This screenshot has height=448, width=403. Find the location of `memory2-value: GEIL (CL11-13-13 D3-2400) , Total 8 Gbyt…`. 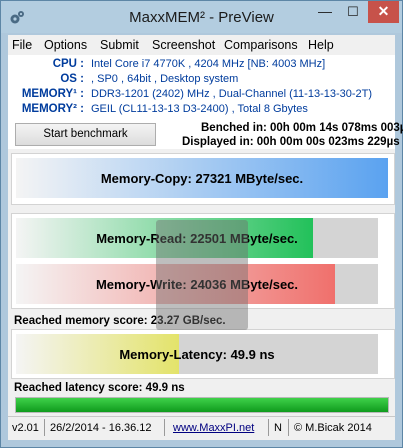

memory2-value: GEIL (CL11-13-13 D3-2400) , Total 8 Gbyt… is located at coordinates (199, 109).